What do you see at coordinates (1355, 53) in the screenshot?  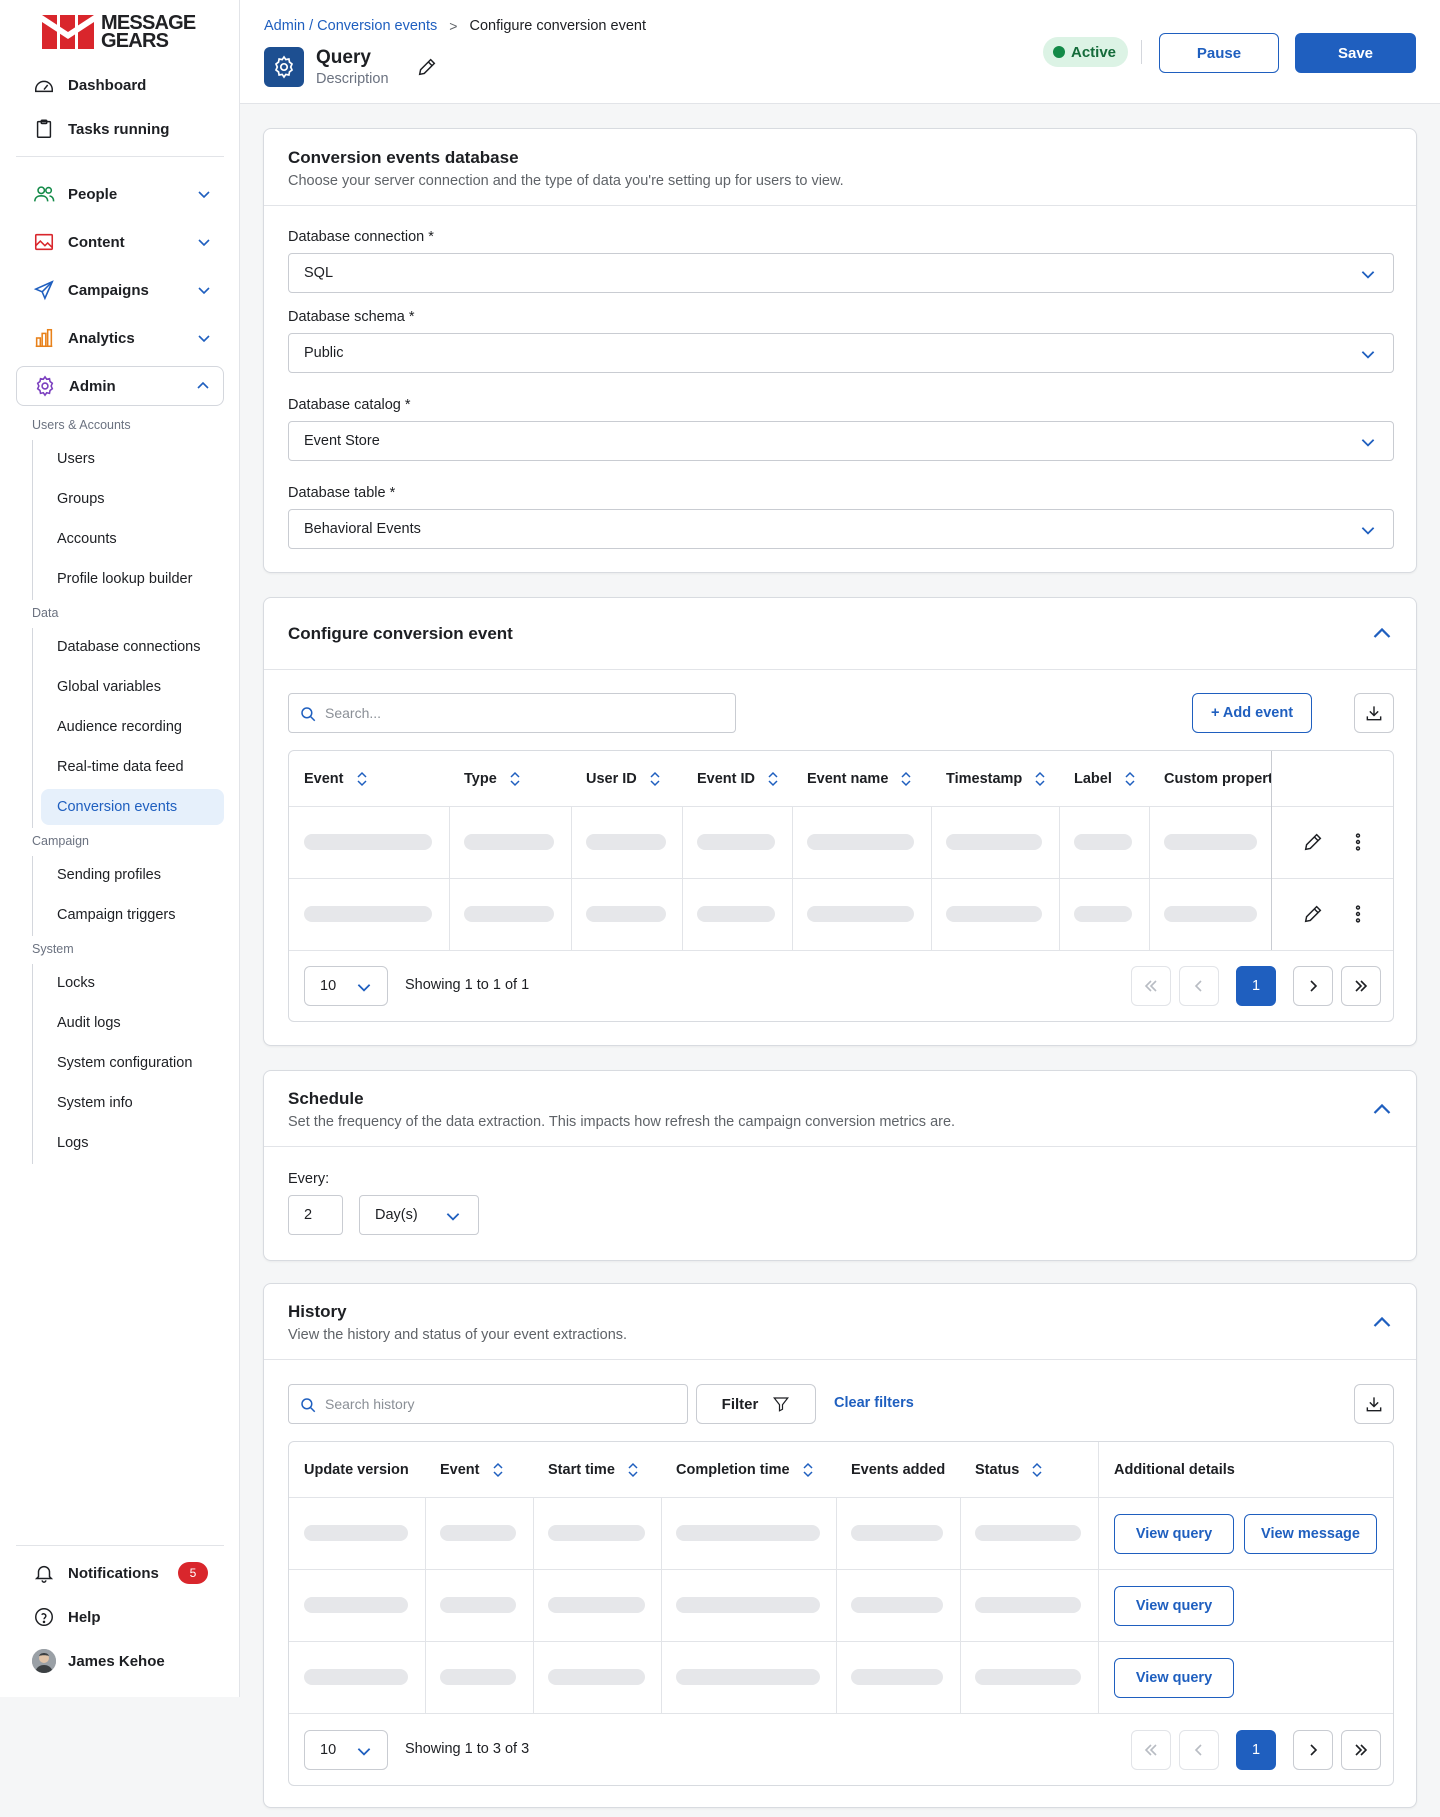 I see `save-button: Save` at bounding box center [1355, 53].